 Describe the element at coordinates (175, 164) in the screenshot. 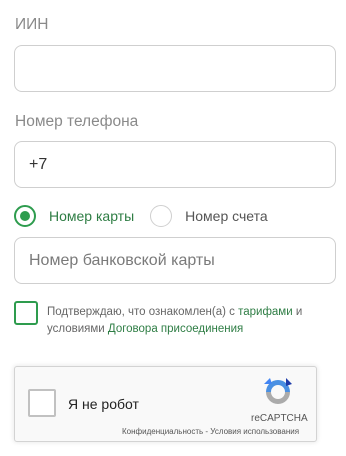

I see `phone-input: +7` at that location.